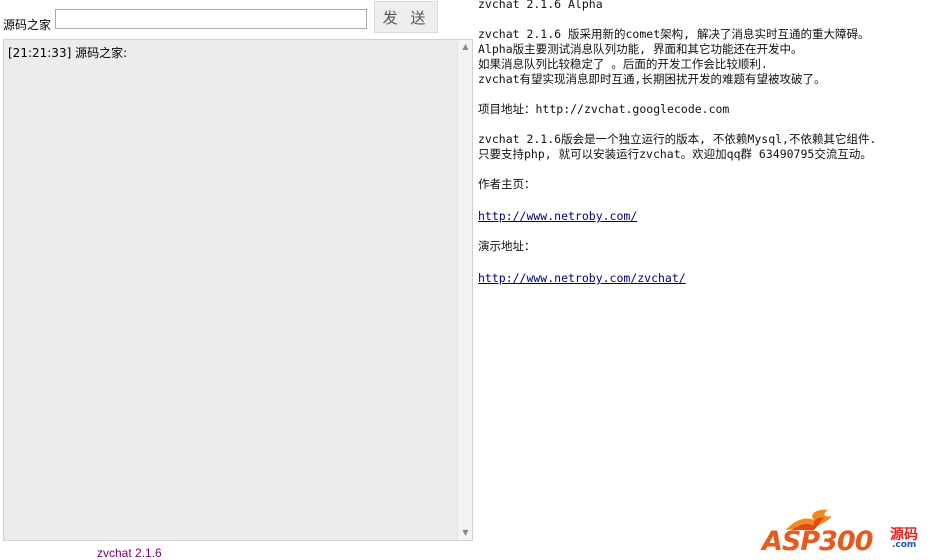 This screenshot has height=560, width=931. What do you see at coordinates (129, 553) in the screenshot?
I see `version-label: zvchat 2.1.6` at bounding box center [129, 553].